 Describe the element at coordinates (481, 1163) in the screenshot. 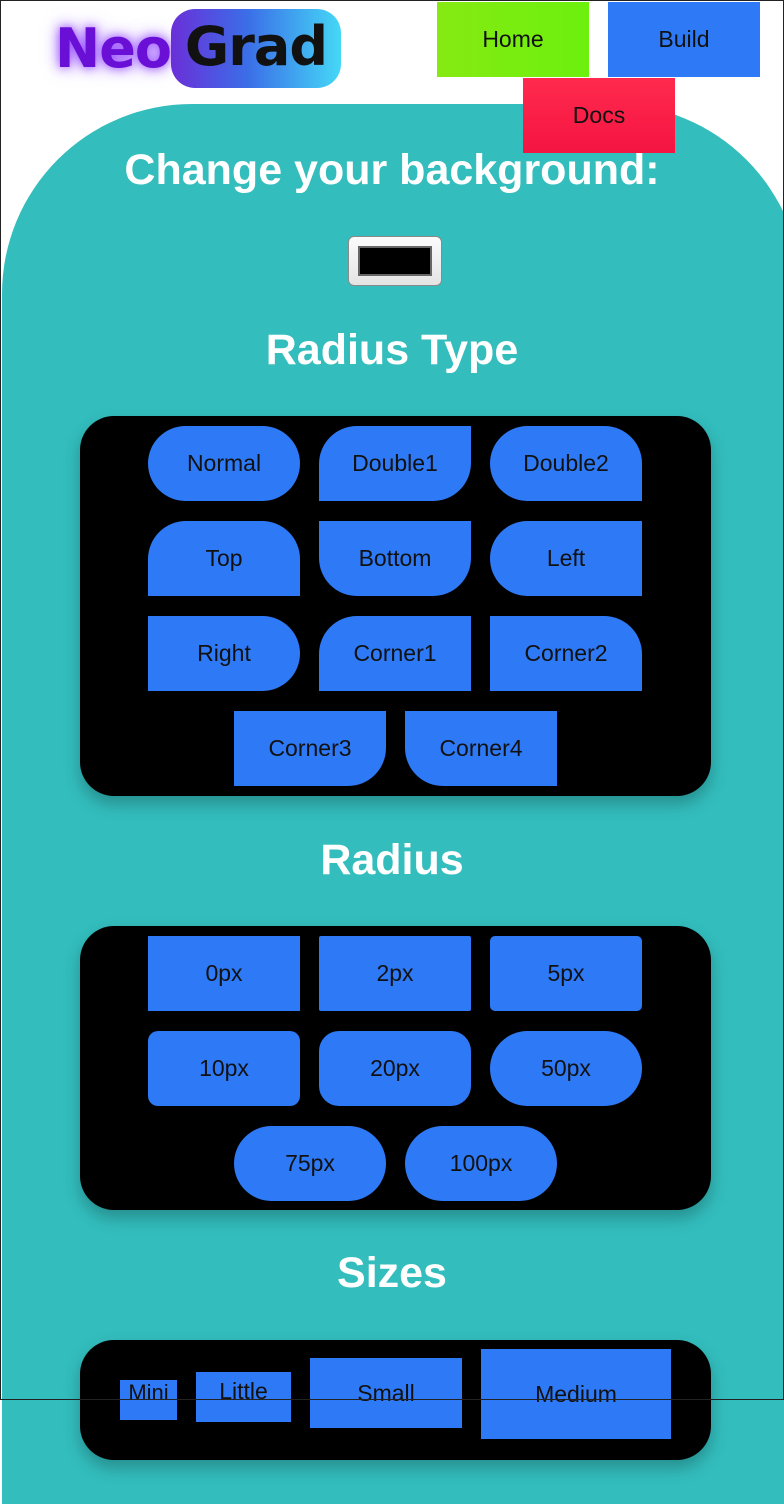

I see `radius-100px-button: 100px` at that location.